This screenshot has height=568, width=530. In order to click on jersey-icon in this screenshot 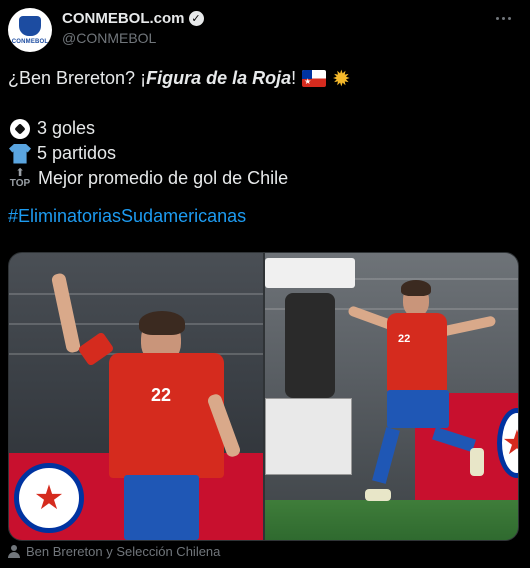, I will do `click(20, 153)`.